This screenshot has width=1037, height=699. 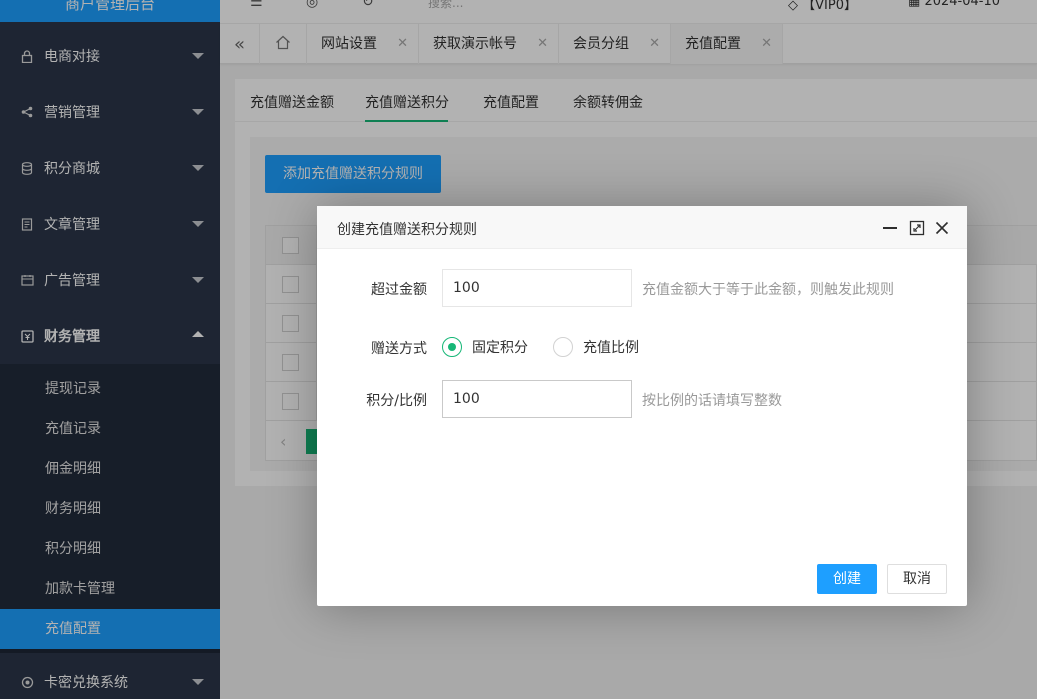 I want to click on mode-label: 赠送方式, so click(x=399, y=349).